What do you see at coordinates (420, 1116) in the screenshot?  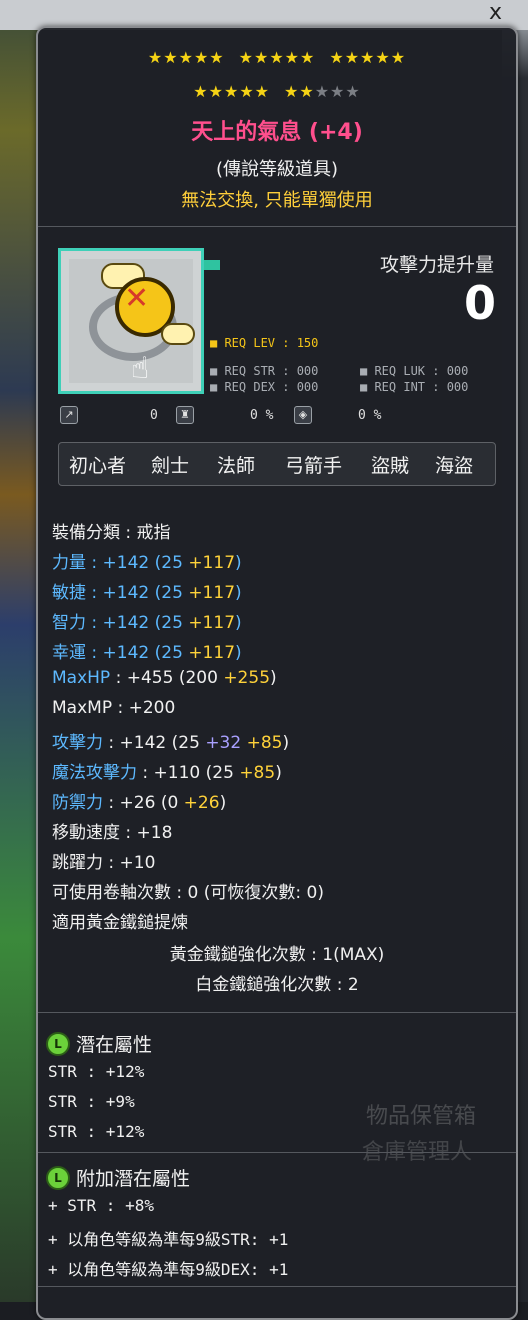 I see `background-storage-label: 物品保管箱` at bounding box center [420, 1116].